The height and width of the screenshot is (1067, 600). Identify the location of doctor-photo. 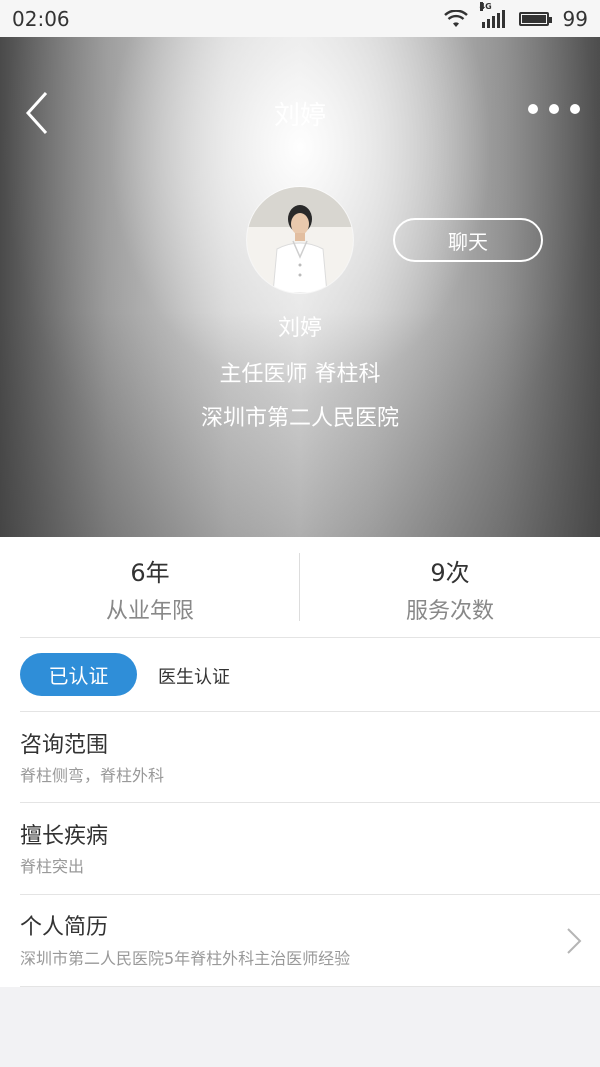
(300, 240).